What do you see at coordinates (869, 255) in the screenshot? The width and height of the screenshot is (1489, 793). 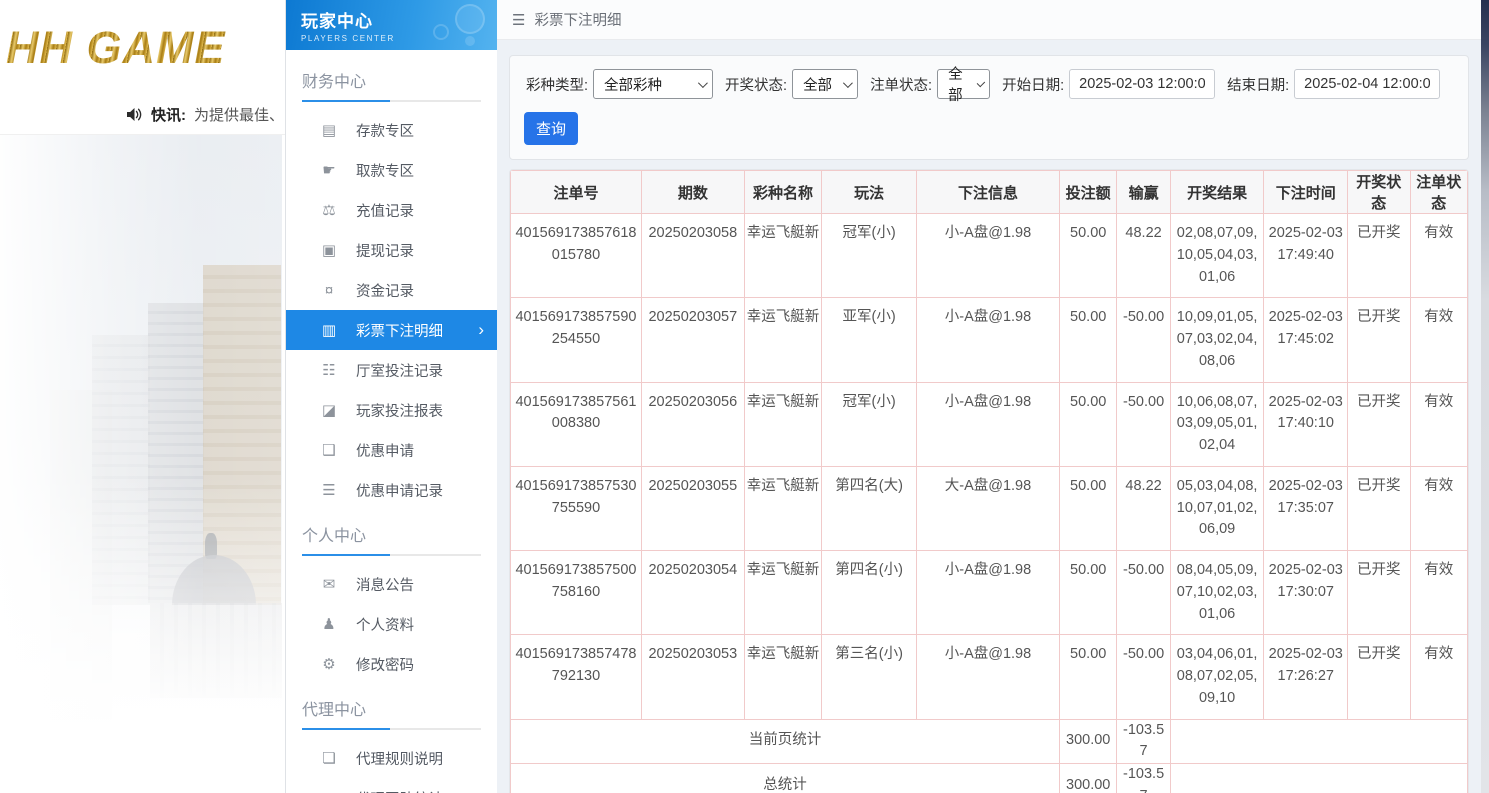 I see `cell-play-type: 冠军(小)` at bounding box center [869, 255].